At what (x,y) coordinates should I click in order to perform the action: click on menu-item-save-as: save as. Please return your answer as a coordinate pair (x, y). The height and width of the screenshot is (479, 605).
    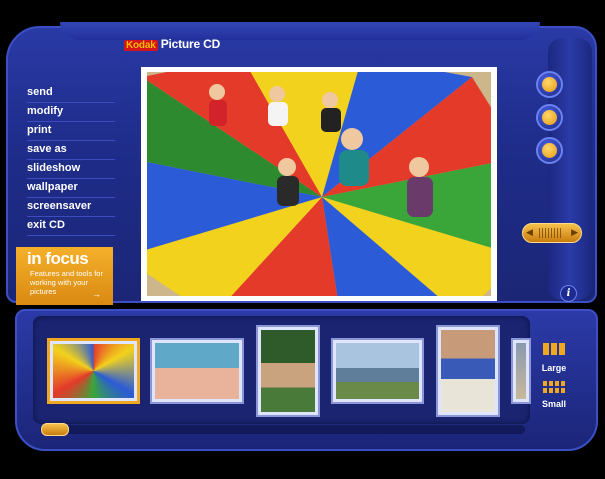
    Looking at the image, I should click on (71, 150).